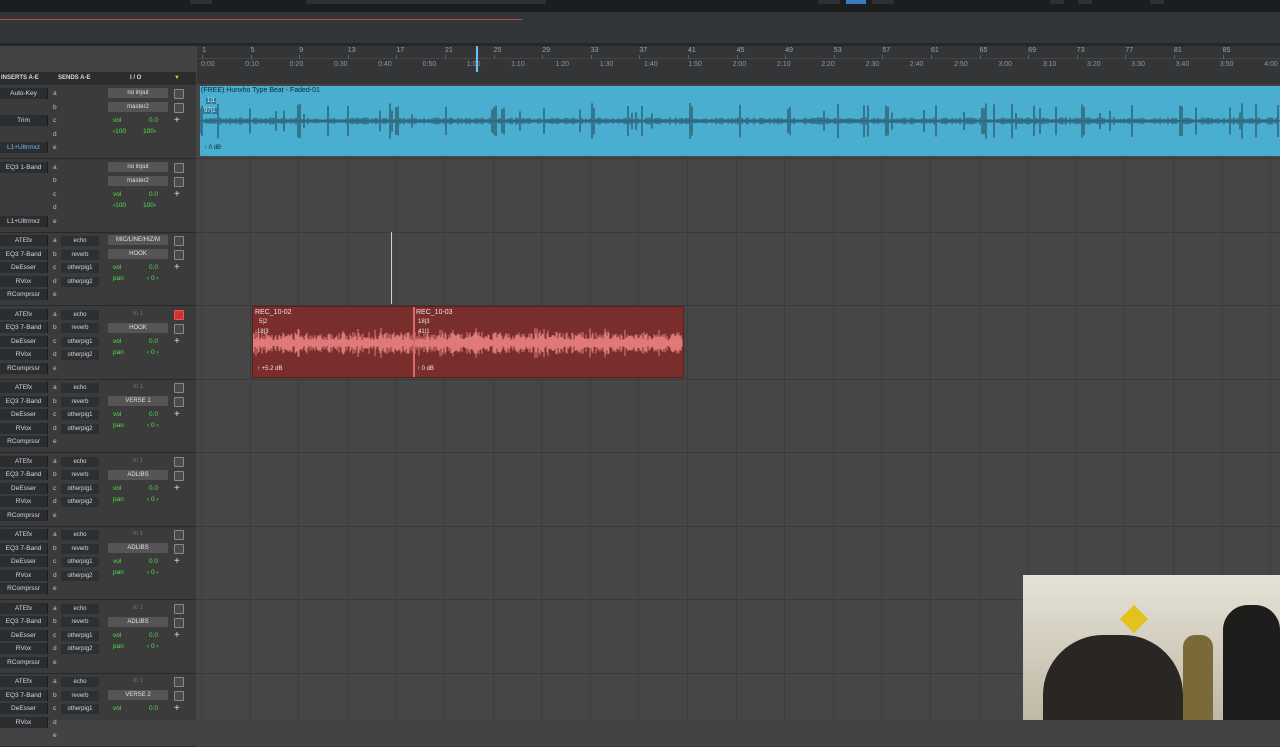 The height and width of the screenshot is (747, 1280). What do you see at coordinates (24, 167) in the screenshot?
I see `insert-slot: EQ3 1-Band` at bounding box center [24, 167].